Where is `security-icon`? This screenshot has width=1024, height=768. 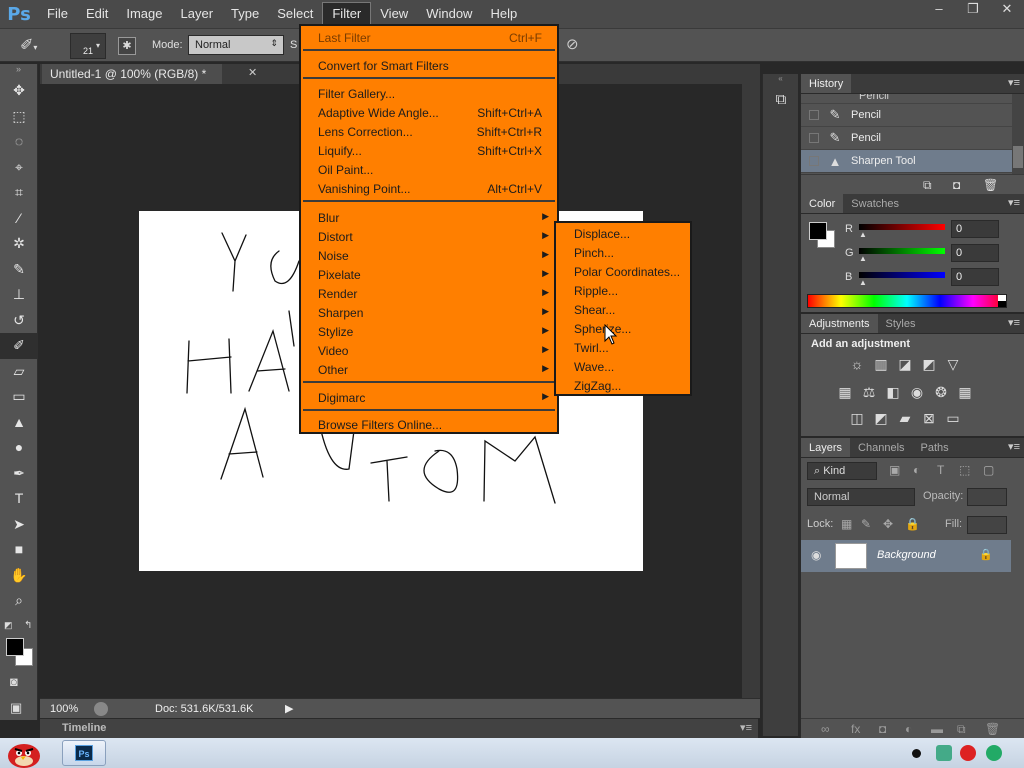 security-icon is located at coordinates (968, 753).